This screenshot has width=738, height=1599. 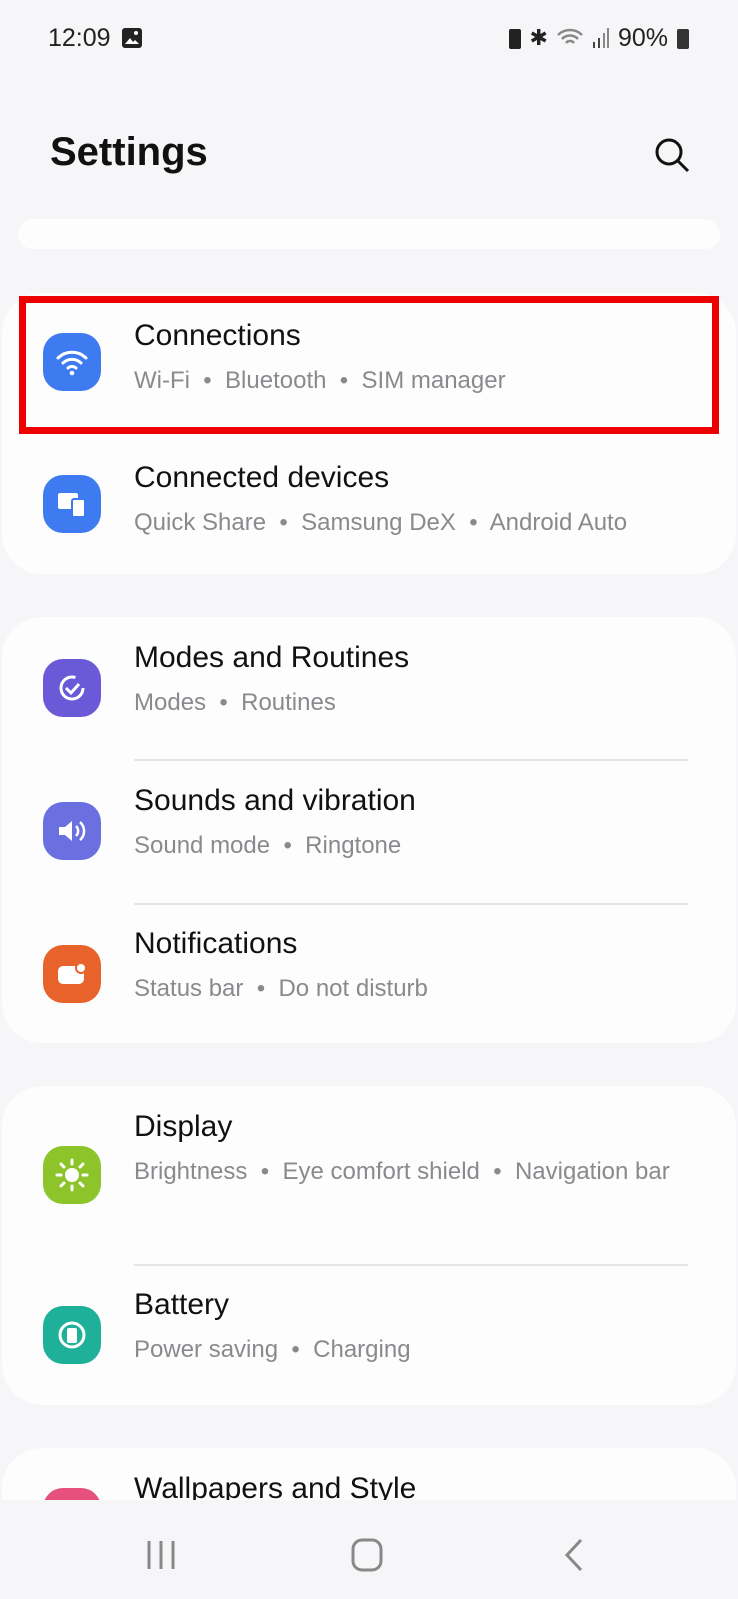 What do you see at coordinates (369, 38) in the screenshot?
I see `status-bar: 12:09 ✱ 90%` at bounding box center [369, 38].